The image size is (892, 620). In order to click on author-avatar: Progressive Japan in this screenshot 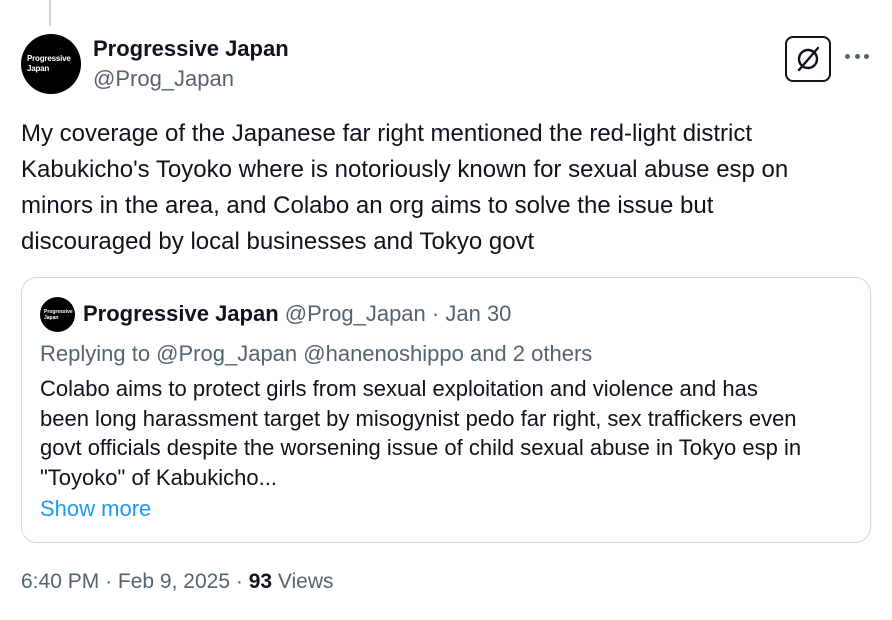, I will do `click(51, 64)`.